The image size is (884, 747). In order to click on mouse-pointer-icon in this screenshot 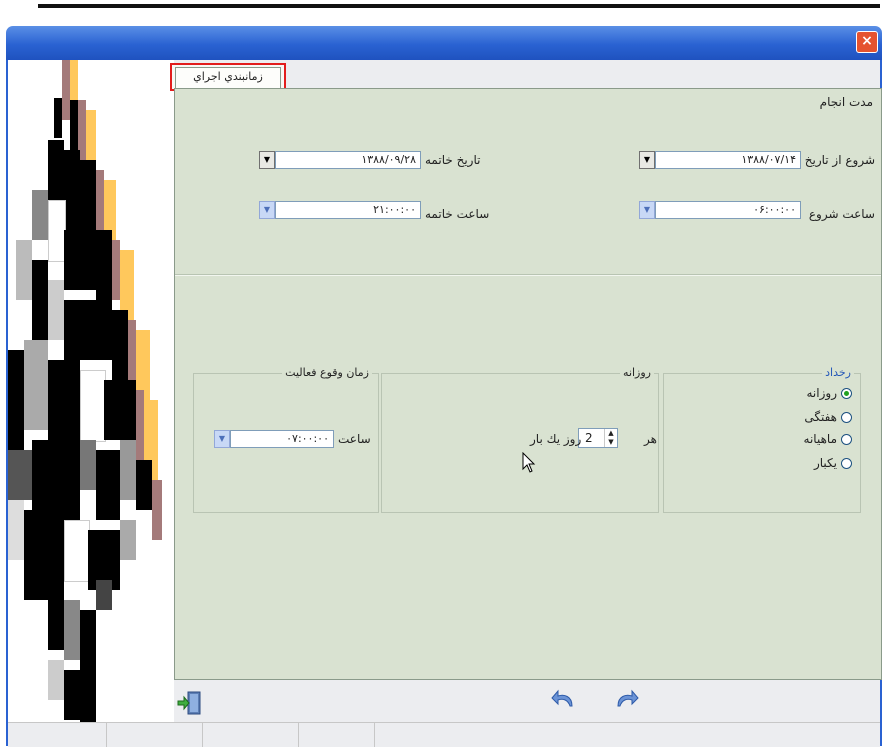, I will do `click(529, 462)`.